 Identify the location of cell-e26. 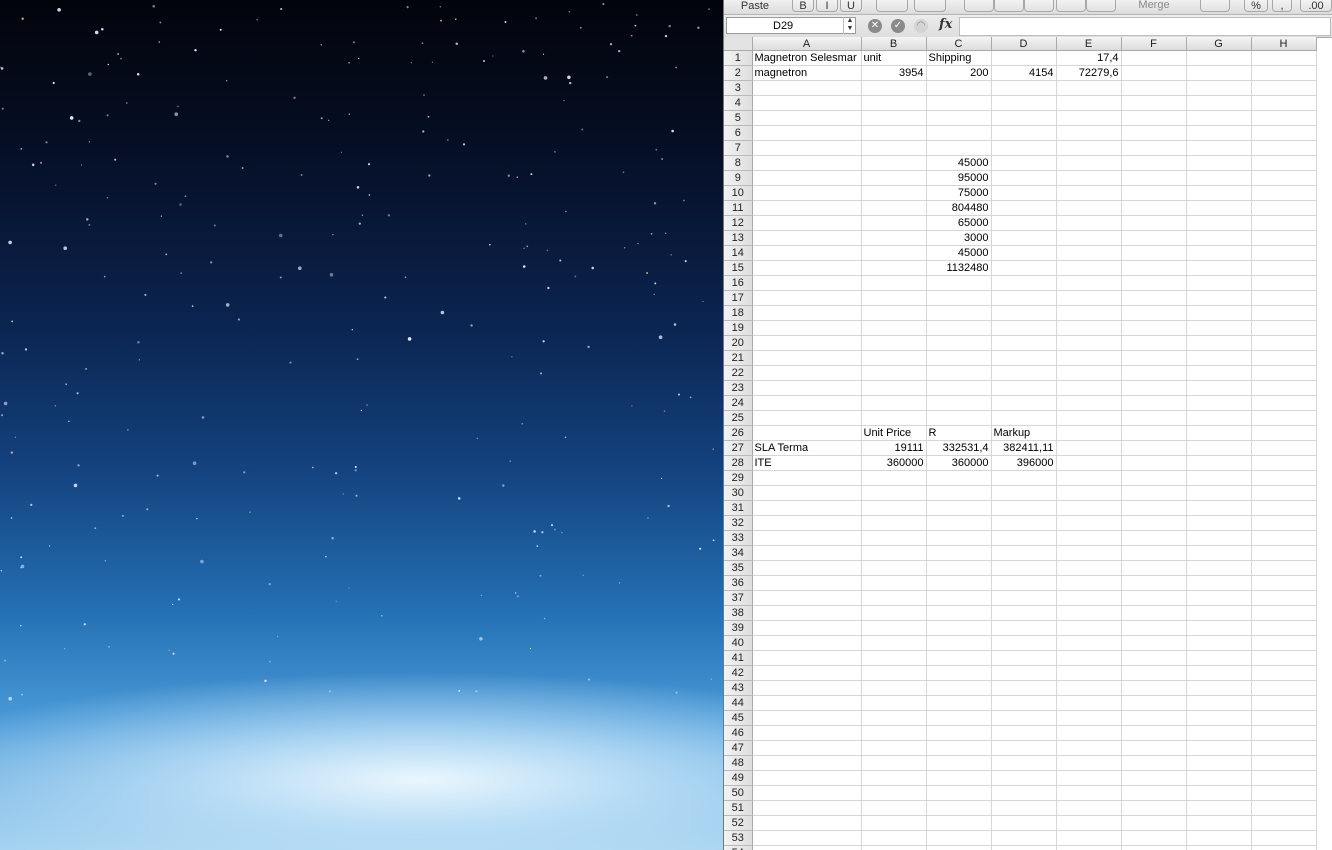
(1089, 433).